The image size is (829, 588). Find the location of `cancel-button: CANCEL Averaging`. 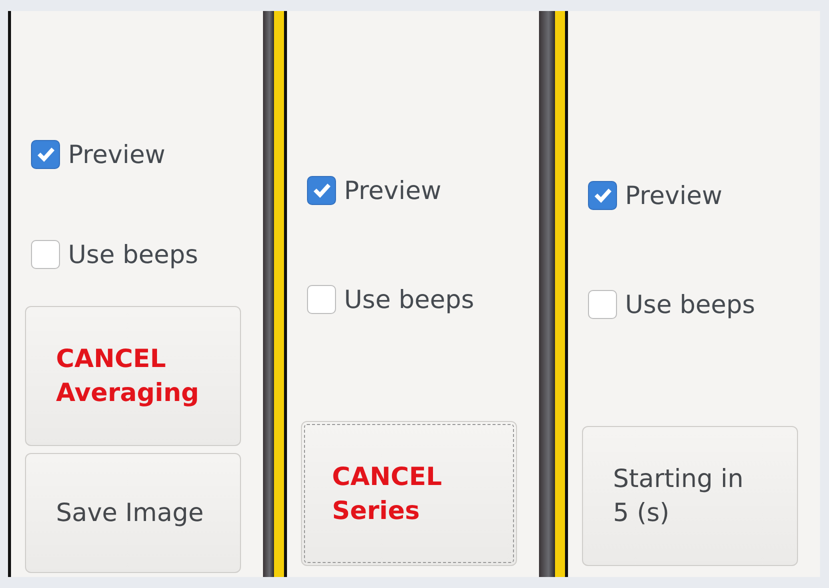

cancel-button: CANCEL Averaging is located at coordinates (133, 376).